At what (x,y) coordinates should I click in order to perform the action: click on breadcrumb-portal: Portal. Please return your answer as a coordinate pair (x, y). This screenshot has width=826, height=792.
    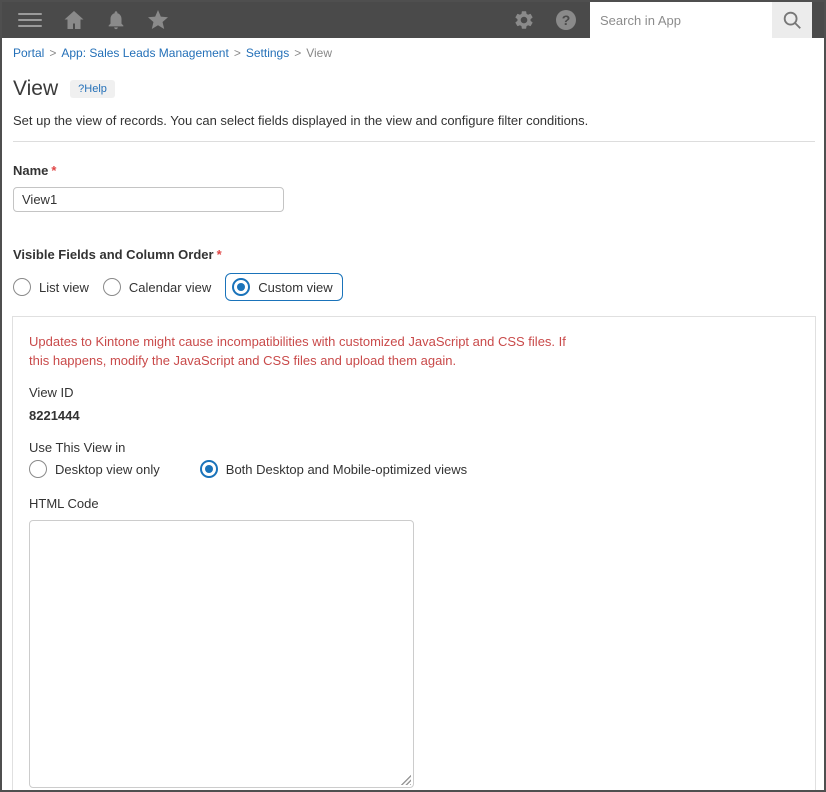
    Looking at the image, I should click on (28, 53).